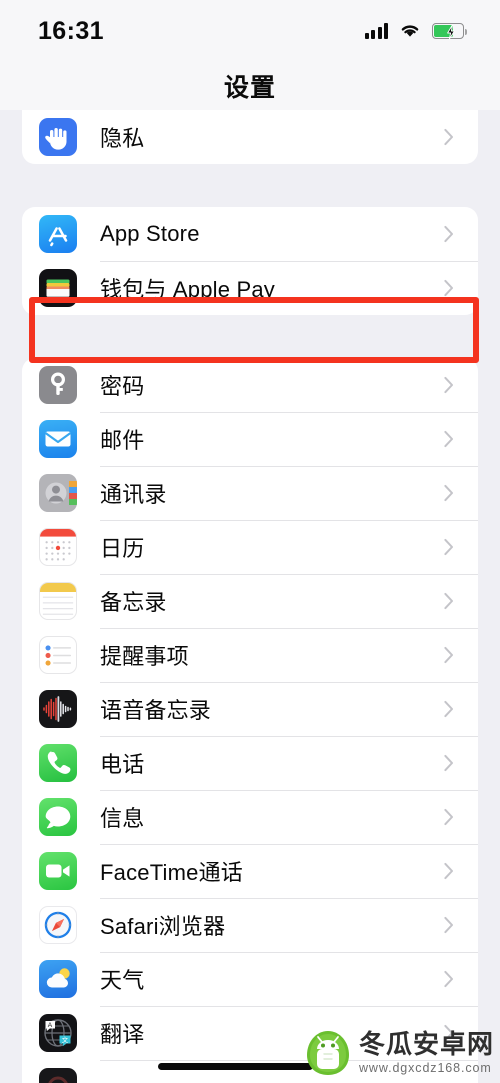 Image resolution: width=500 pixels, height=1083 pixels. What do you see at coordinates (122, 548) in the screenshot?
I see `settings-row-label: 日历` at bounding box center [122, 548].